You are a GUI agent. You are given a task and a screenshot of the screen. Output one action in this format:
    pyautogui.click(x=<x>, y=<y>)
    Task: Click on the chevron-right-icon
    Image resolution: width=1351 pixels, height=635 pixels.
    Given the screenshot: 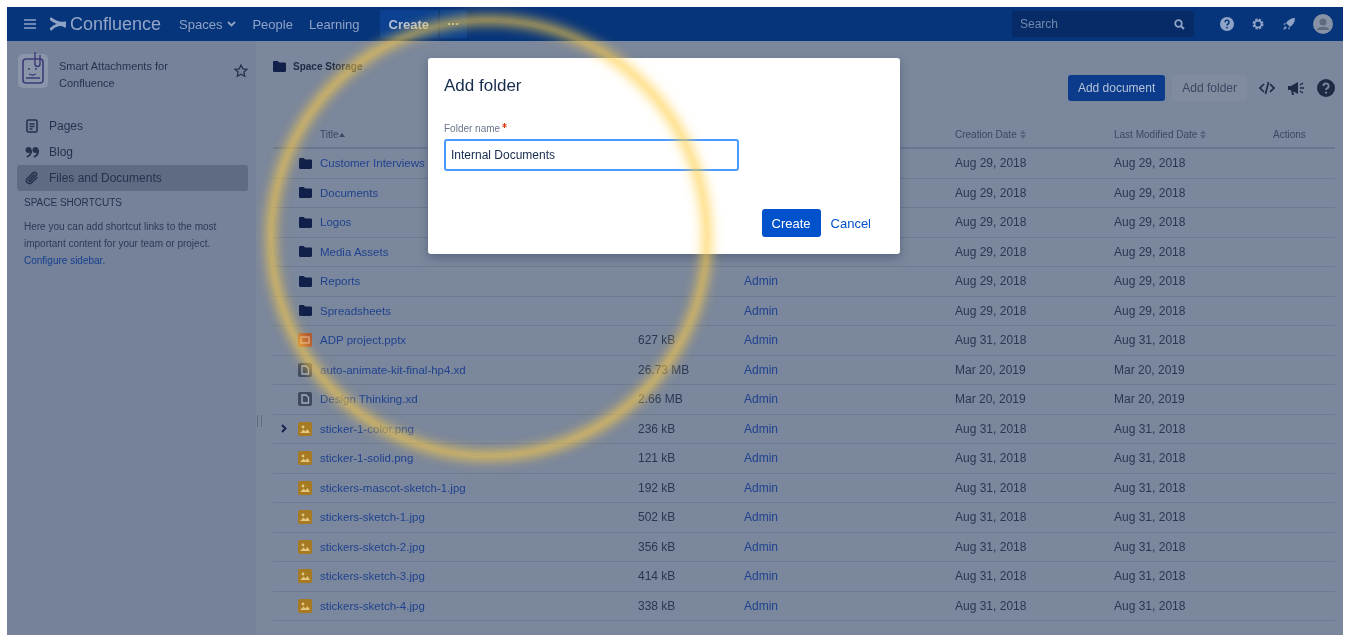 What is the action you would take?
    pyautogui.click(x=284, y=429)
    